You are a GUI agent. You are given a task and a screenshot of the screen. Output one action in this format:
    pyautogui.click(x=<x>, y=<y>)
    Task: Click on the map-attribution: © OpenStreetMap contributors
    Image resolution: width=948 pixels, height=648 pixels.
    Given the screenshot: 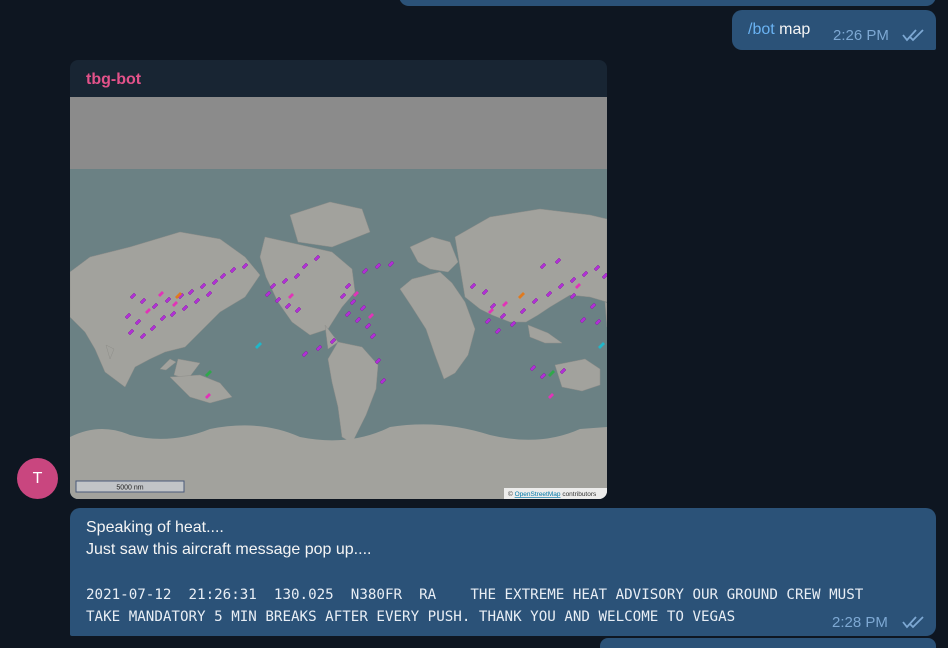 What is the action you would take?
    pyautogui.click(x=555, y=493)
    